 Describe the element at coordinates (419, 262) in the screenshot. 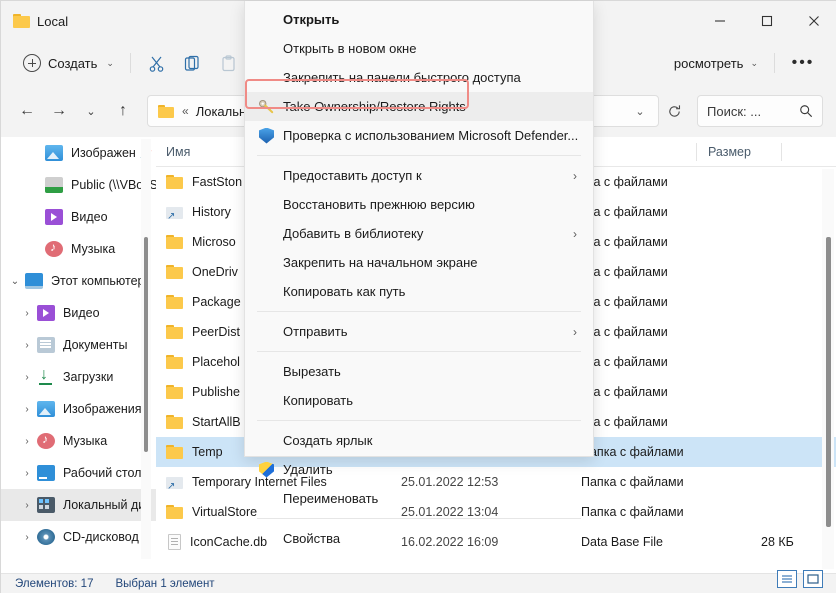

I see `menu-item-8: Закрепить на начальном экране` at that location.